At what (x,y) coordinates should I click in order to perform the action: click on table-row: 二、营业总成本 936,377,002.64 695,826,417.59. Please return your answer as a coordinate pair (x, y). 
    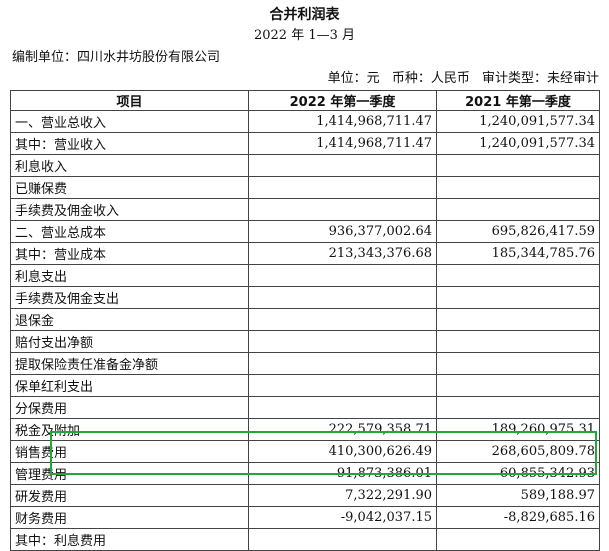
    Looking at the image, I should click on (305, 231).